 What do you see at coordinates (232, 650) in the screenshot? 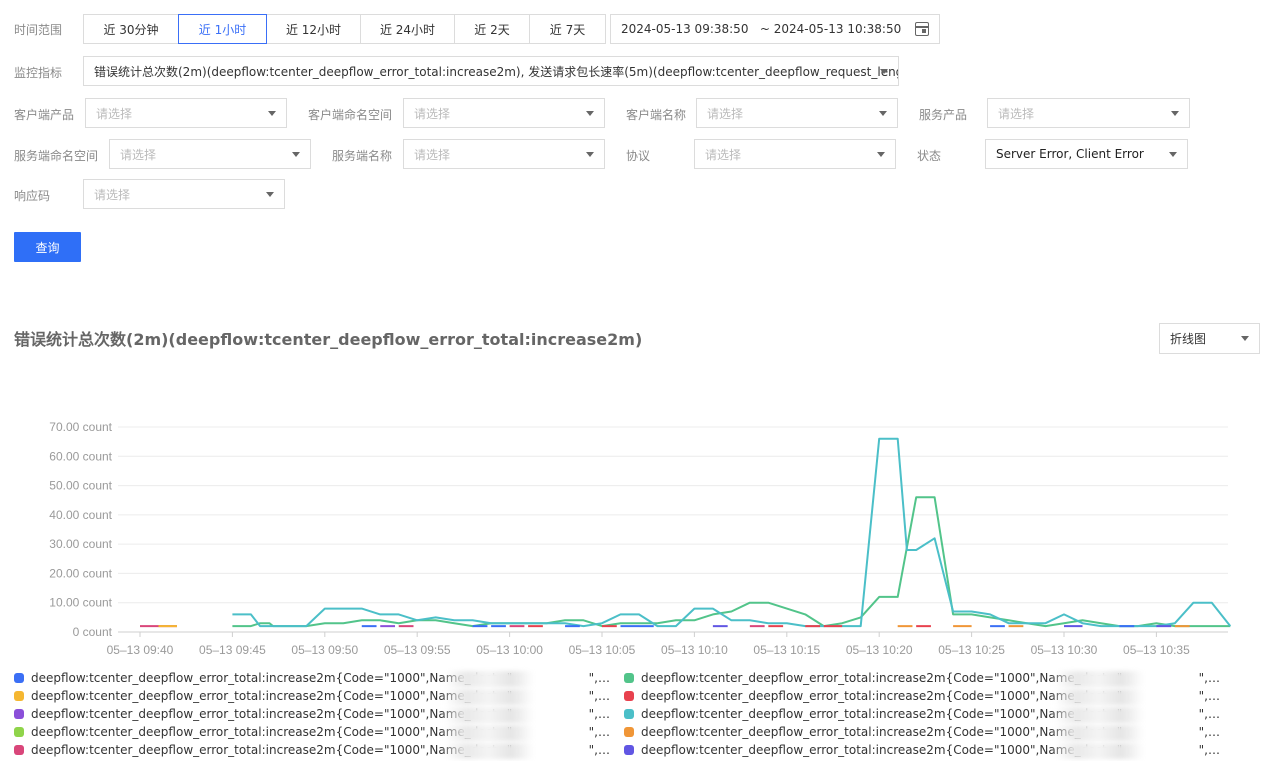
I see `x-tick-label: 05–13 09:45` at bounding box center [232, 650].